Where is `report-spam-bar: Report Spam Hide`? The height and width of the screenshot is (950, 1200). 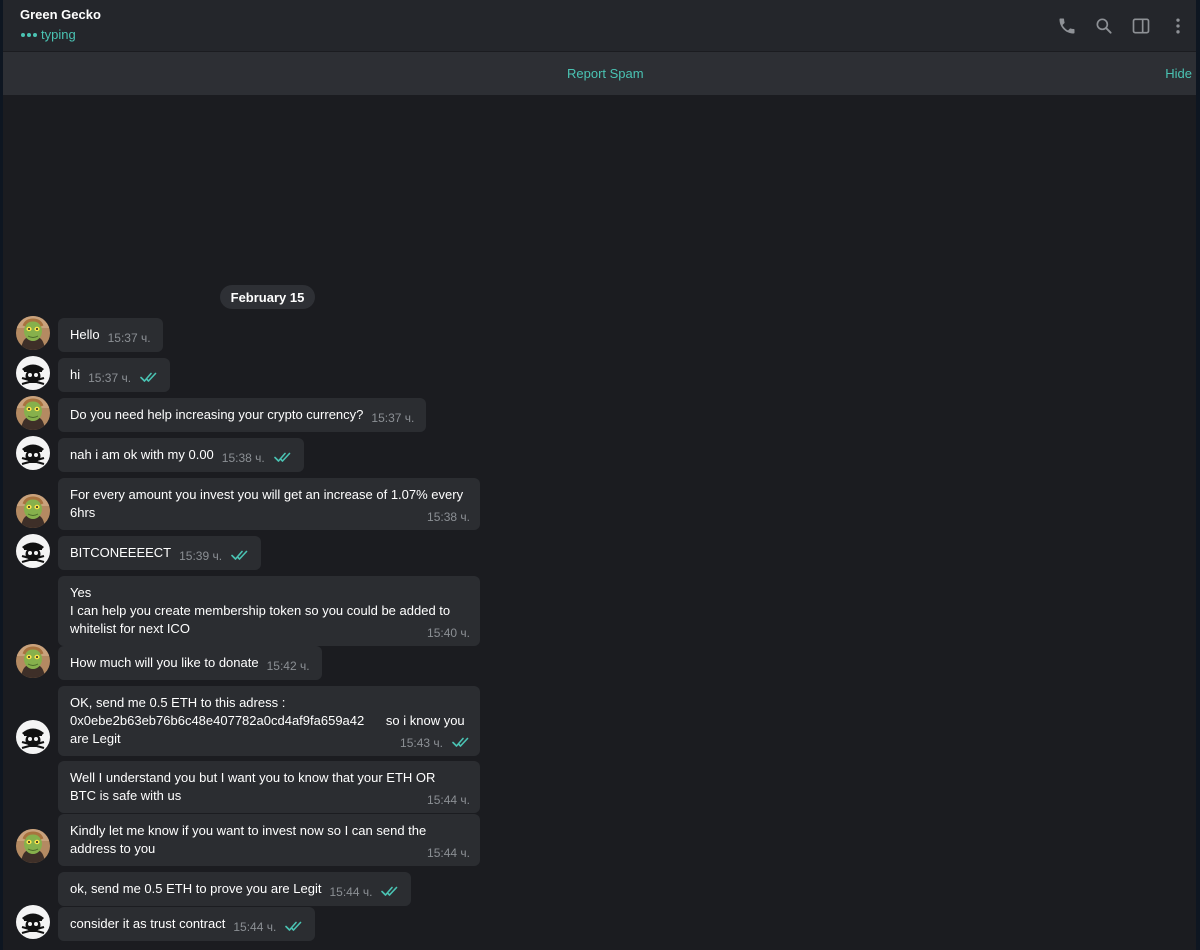
report-spam-bar: Report Spam Hide is located at coordinates (599, 73).